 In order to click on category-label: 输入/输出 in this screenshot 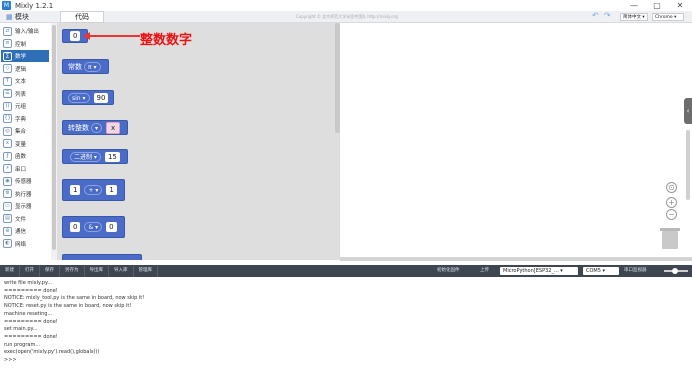, I will do `click(27, 32)`.